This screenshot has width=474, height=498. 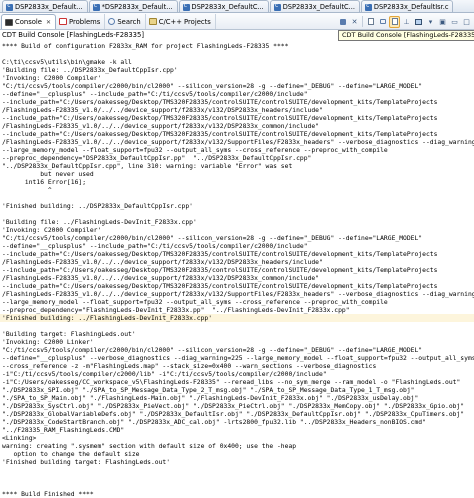 I want to click on console-line: but never used, so click(x=48, y=174).